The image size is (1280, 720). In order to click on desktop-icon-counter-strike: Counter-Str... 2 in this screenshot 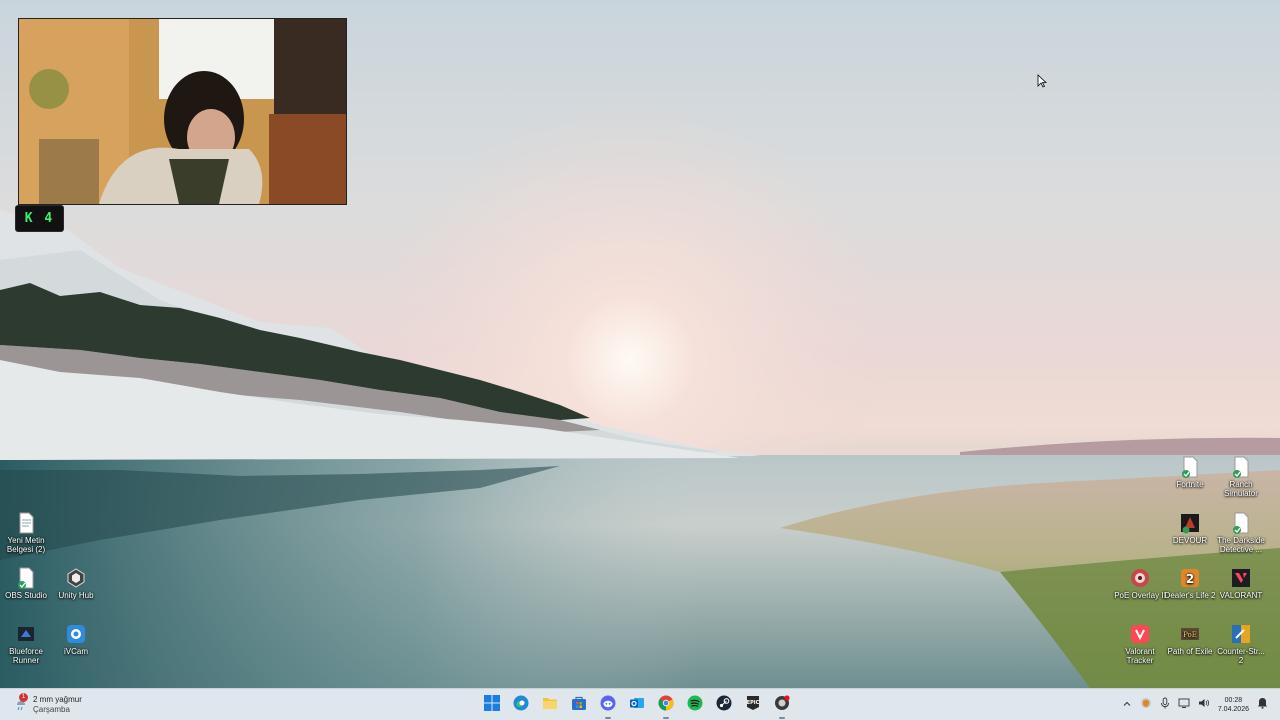, I will do `click(1241, 644)`.